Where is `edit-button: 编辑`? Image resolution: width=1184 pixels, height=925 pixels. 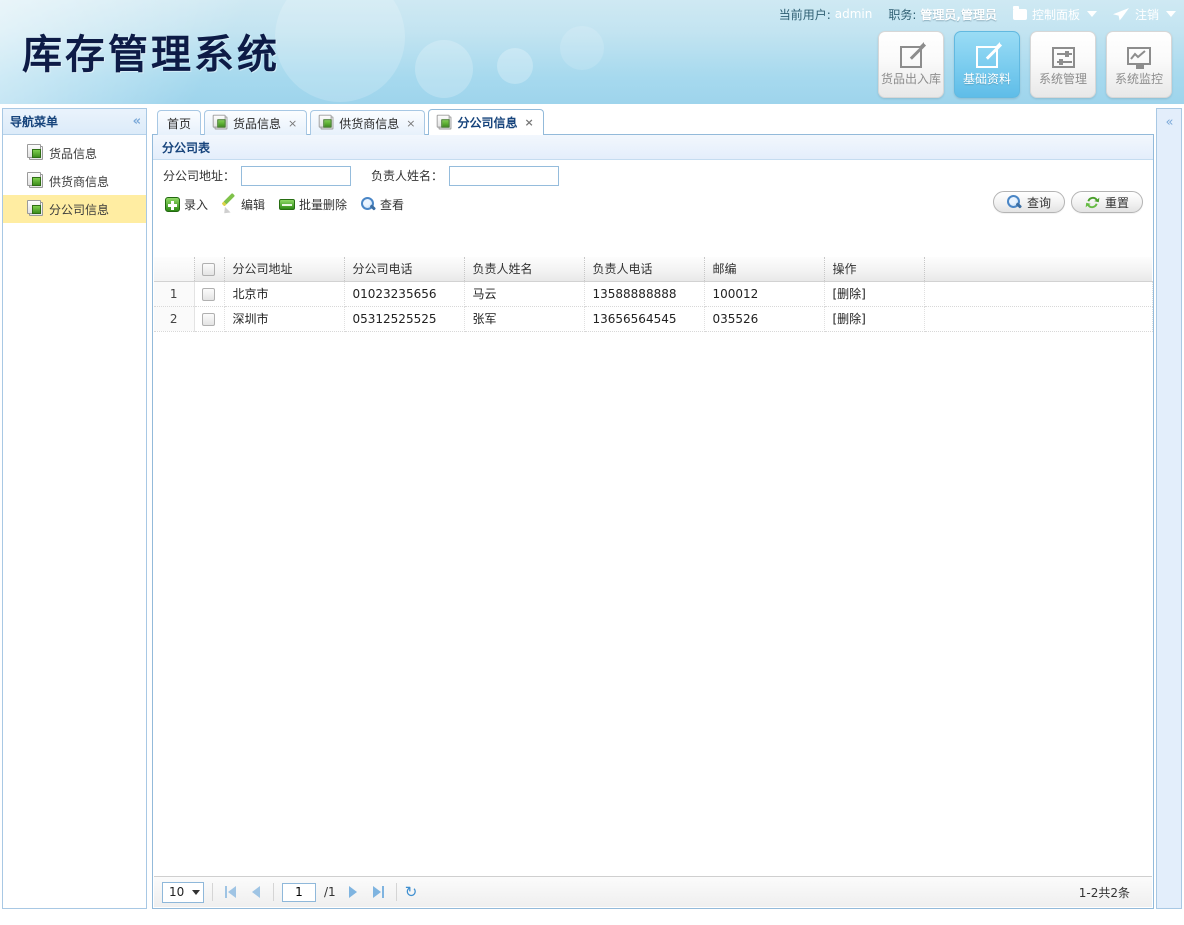
edit-button: 编辑 is located at coordinates (243, 204).